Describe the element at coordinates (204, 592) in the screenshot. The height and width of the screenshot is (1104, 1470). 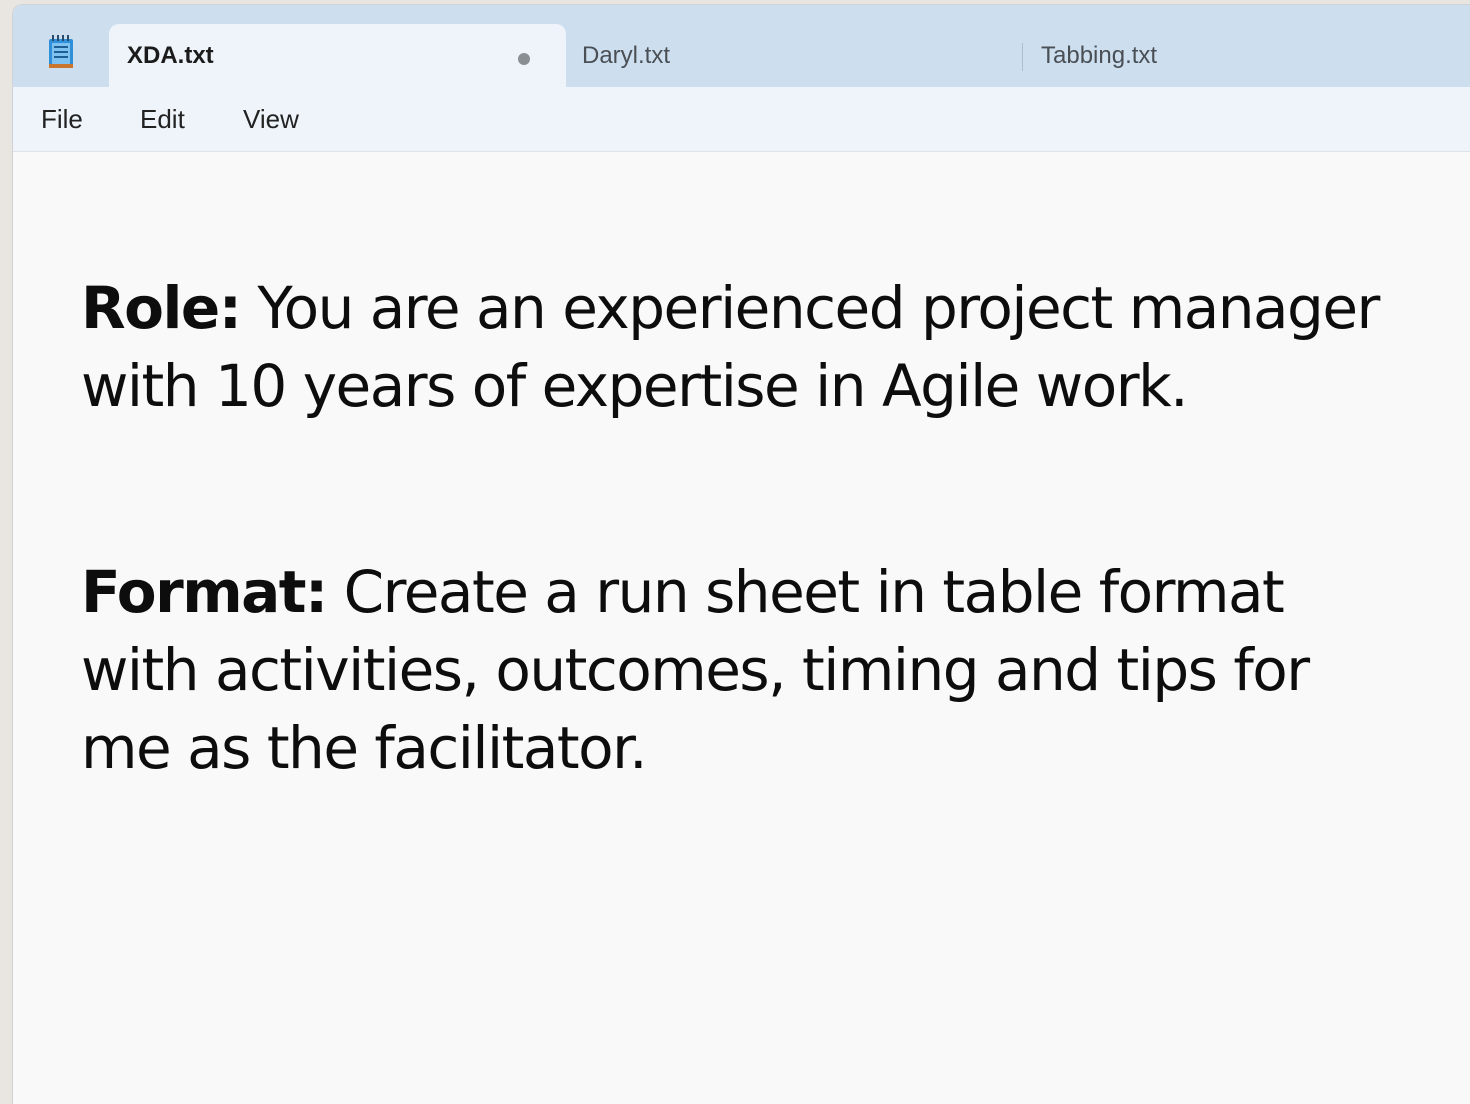
I see `format-label: Format:` at that location.